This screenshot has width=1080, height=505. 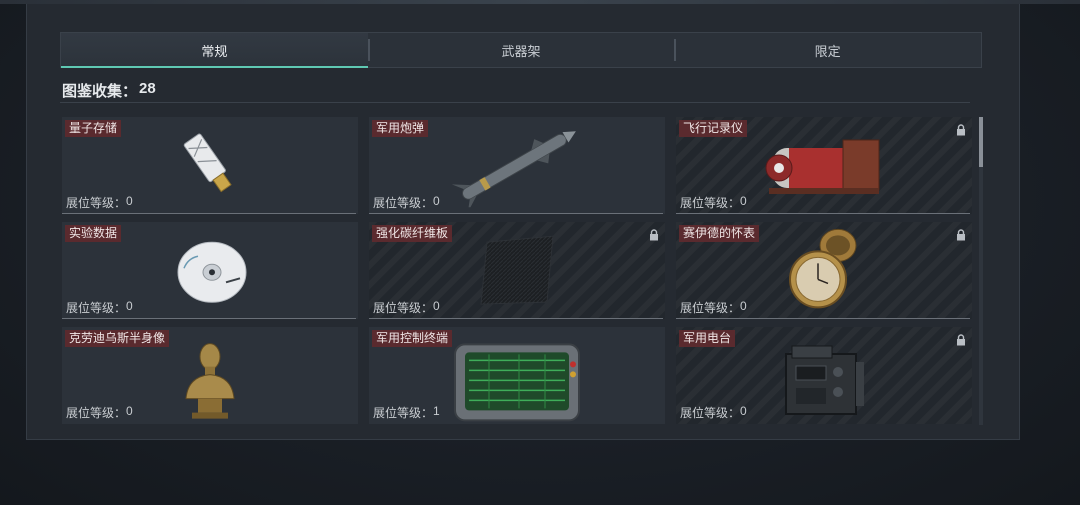 What do you see at coordinates (824, 383) in the screenshot?
I see `radio-icon` at bounding box center [824, 383].